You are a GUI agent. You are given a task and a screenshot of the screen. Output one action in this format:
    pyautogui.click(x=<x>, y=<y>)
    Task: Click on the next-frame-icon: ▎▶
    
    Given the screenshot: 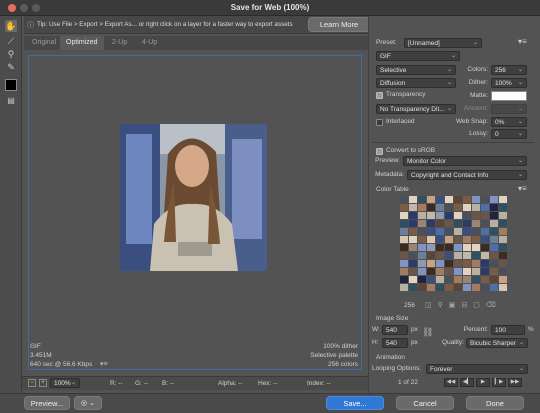 What is the action you would take?
    pyautogui.click(x=499, y=382)
    